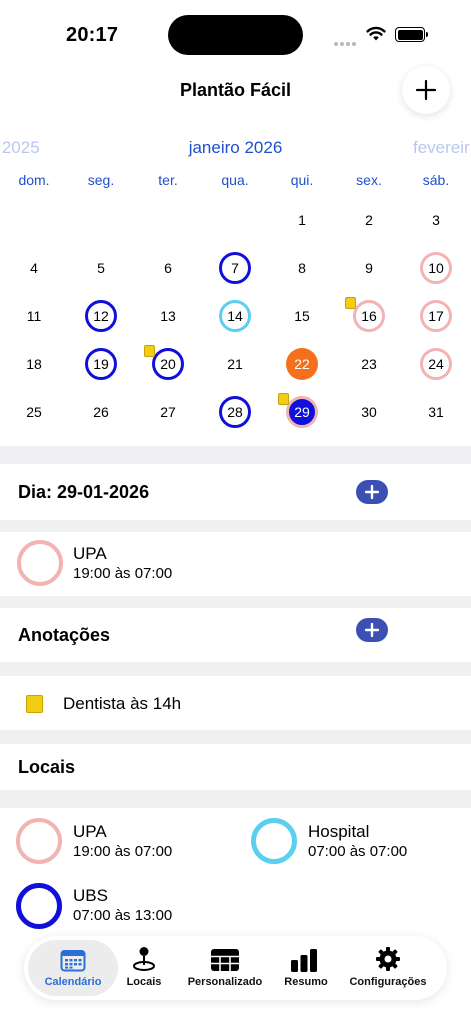  Describe the element at coordinates (84, 491) in the screenshot. I see `selected-day-title: Dia: 29-01-2026` at that location.